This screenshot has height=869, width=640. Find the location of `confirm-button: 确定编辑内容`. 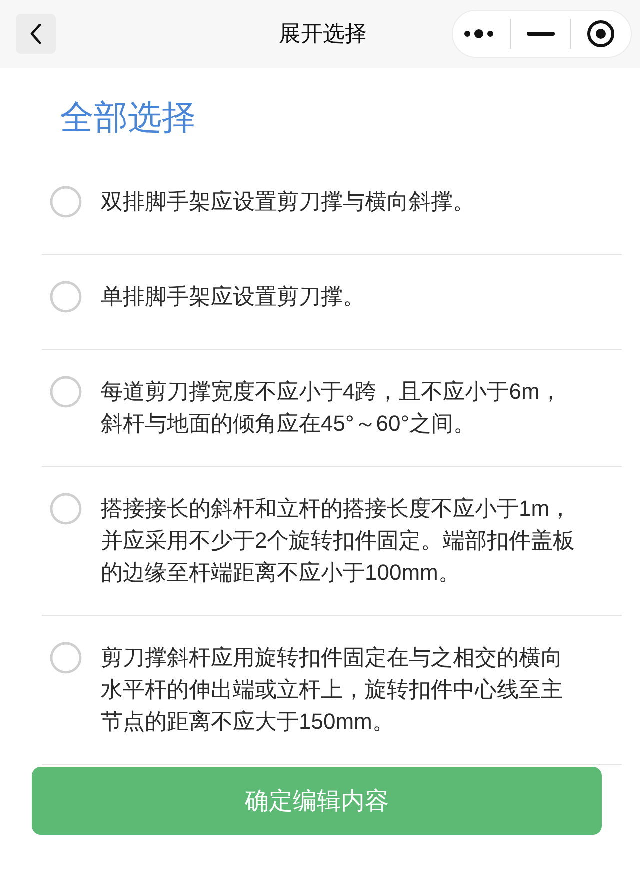

confirm-button: 确定编辑内容 is located at coordinates (317, 801).